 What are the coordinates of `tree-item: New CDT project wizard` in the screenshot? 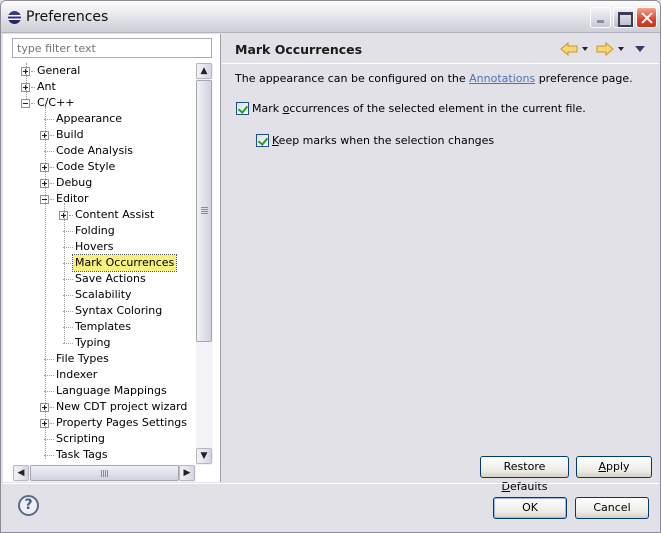 It's located at (99, 407).